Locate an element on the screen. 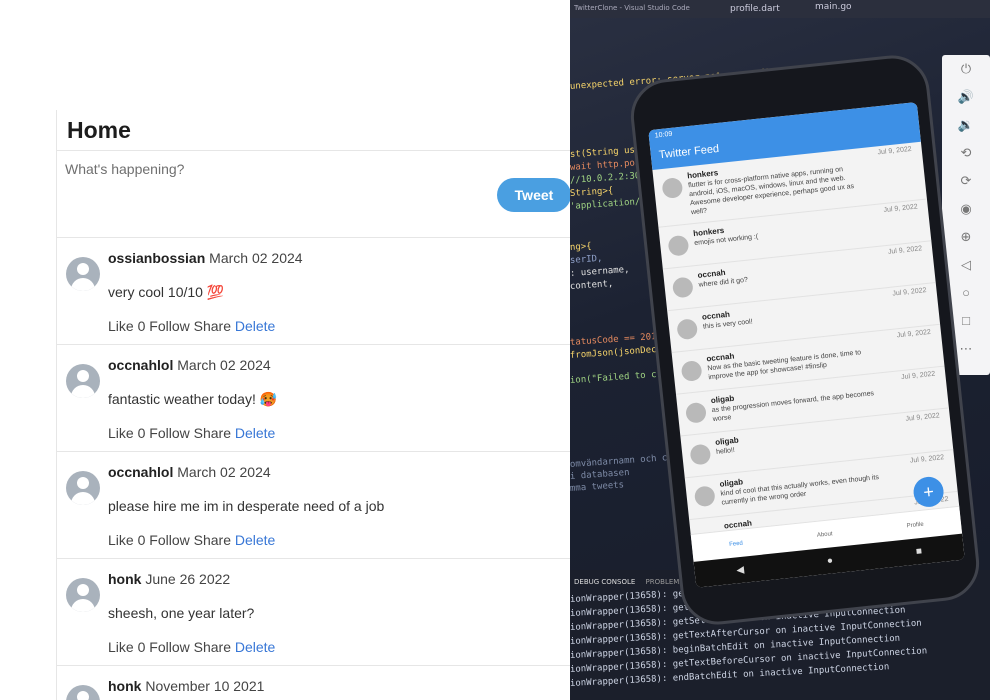 The width and height of the screenshot is (990, 700). nav-profile: Profile is located at coordinates (915, 525).